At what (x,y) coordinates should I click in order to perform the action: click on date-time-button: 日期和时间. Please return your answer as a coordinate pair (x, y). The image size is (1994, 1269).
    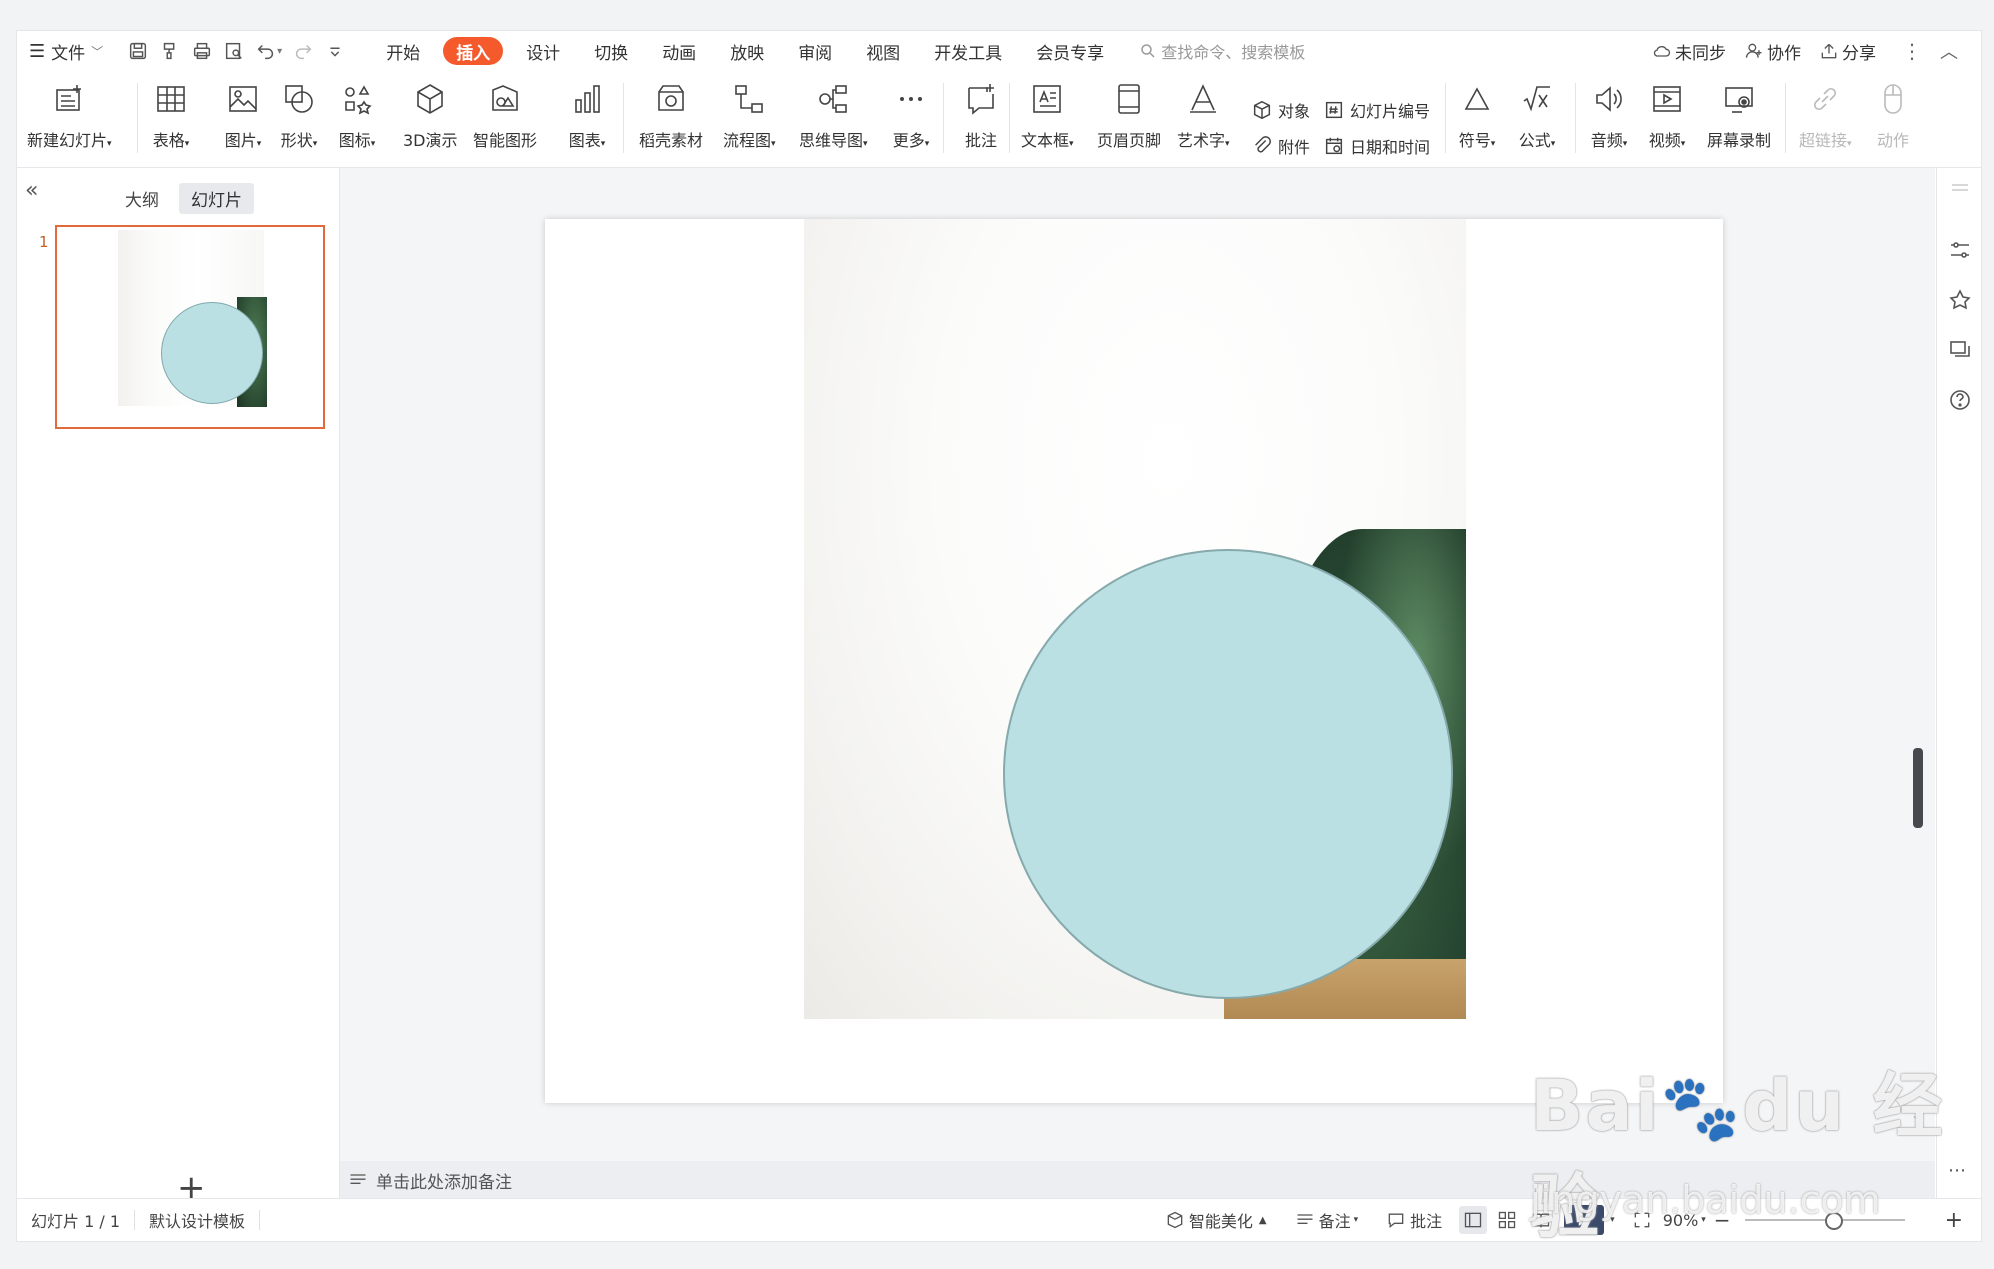
    Looking at the image, I should click on (1376, 146).